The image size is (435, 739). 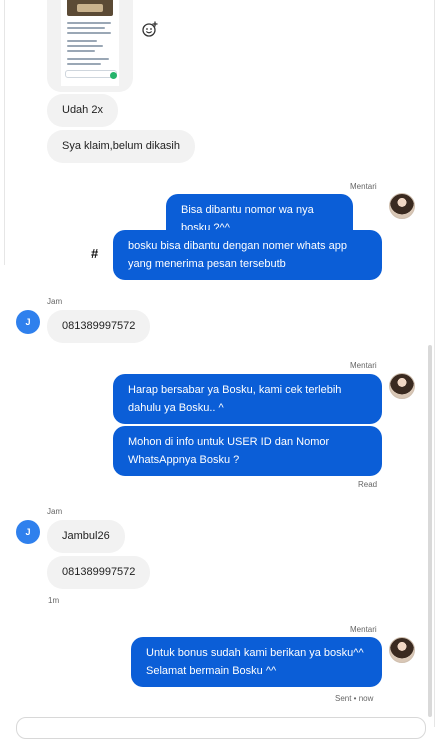 What do you see at coordinates (221, 728) in the screenshot?
I see `message-input` at bounding box center [221, 728].